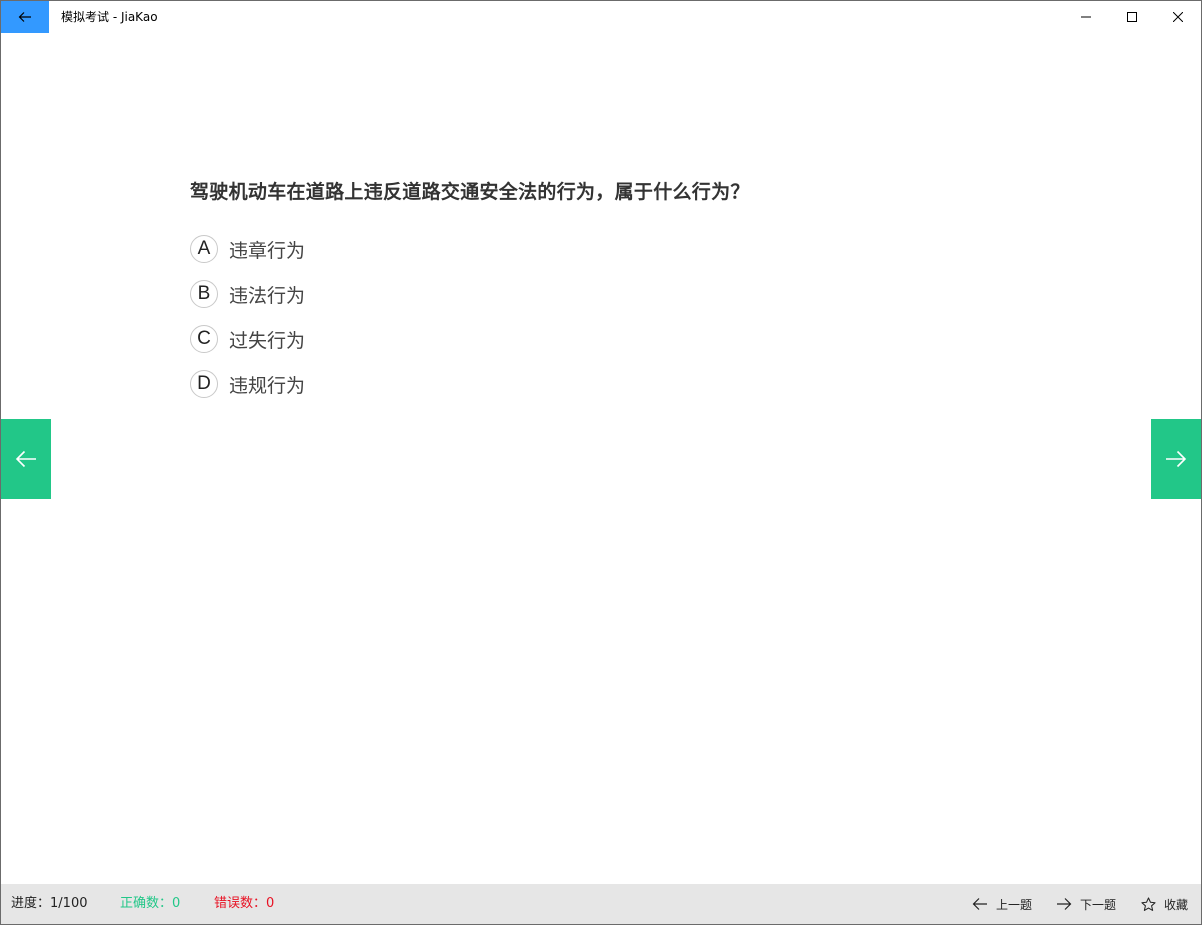  Describe the element at coordinates (470, 192) in the screenshot. I see `question-text: 驾驶机动车在道路上违反道路交通安全法的行为，属于什么行为？` at that location.